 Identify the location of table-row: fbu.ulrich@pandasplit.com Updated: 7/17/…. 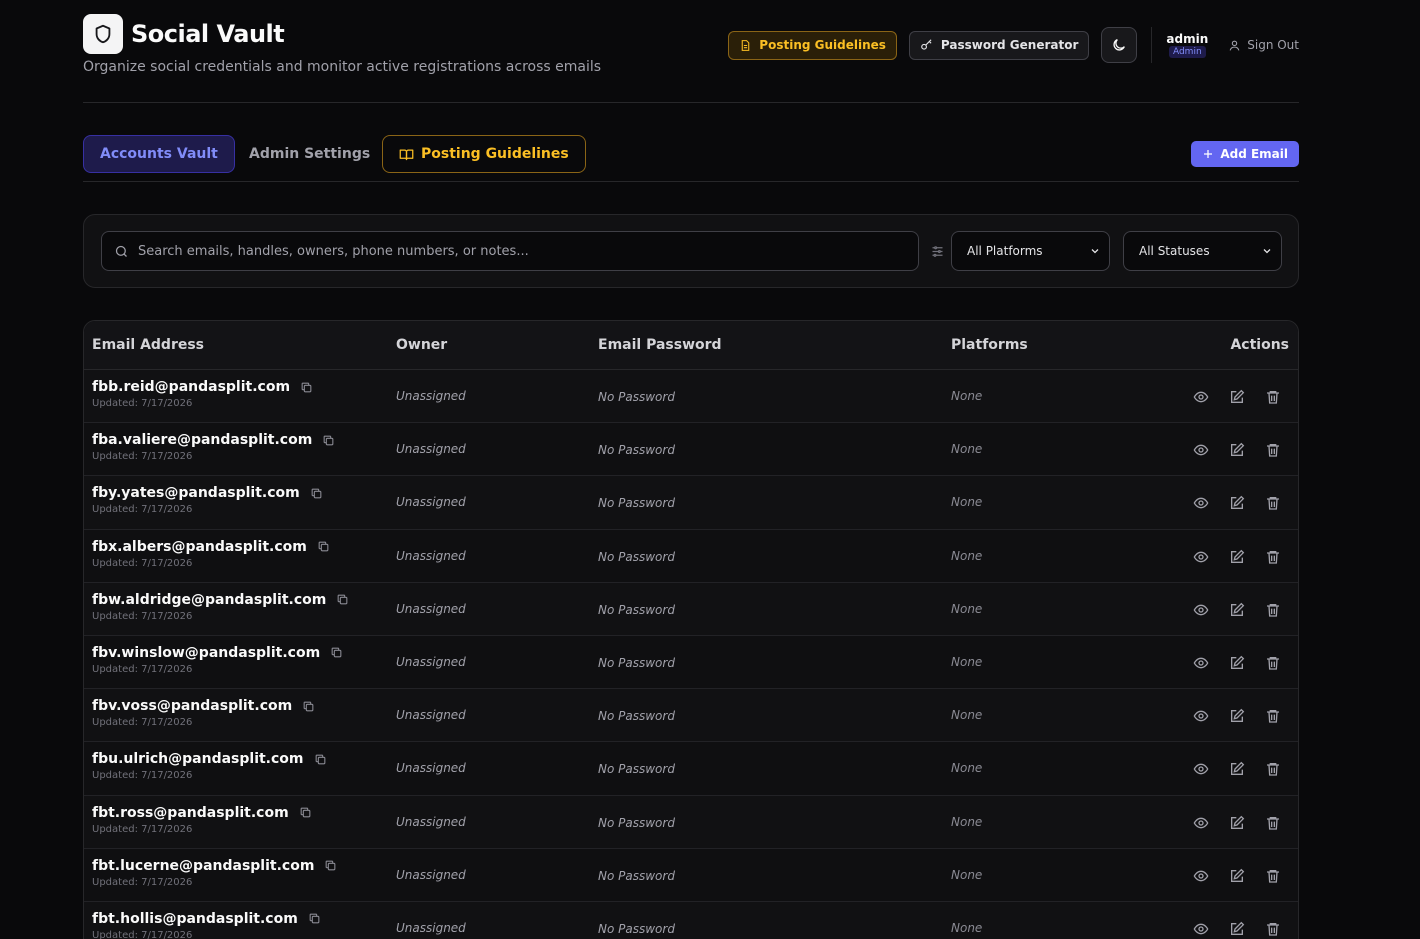
(691, 769).